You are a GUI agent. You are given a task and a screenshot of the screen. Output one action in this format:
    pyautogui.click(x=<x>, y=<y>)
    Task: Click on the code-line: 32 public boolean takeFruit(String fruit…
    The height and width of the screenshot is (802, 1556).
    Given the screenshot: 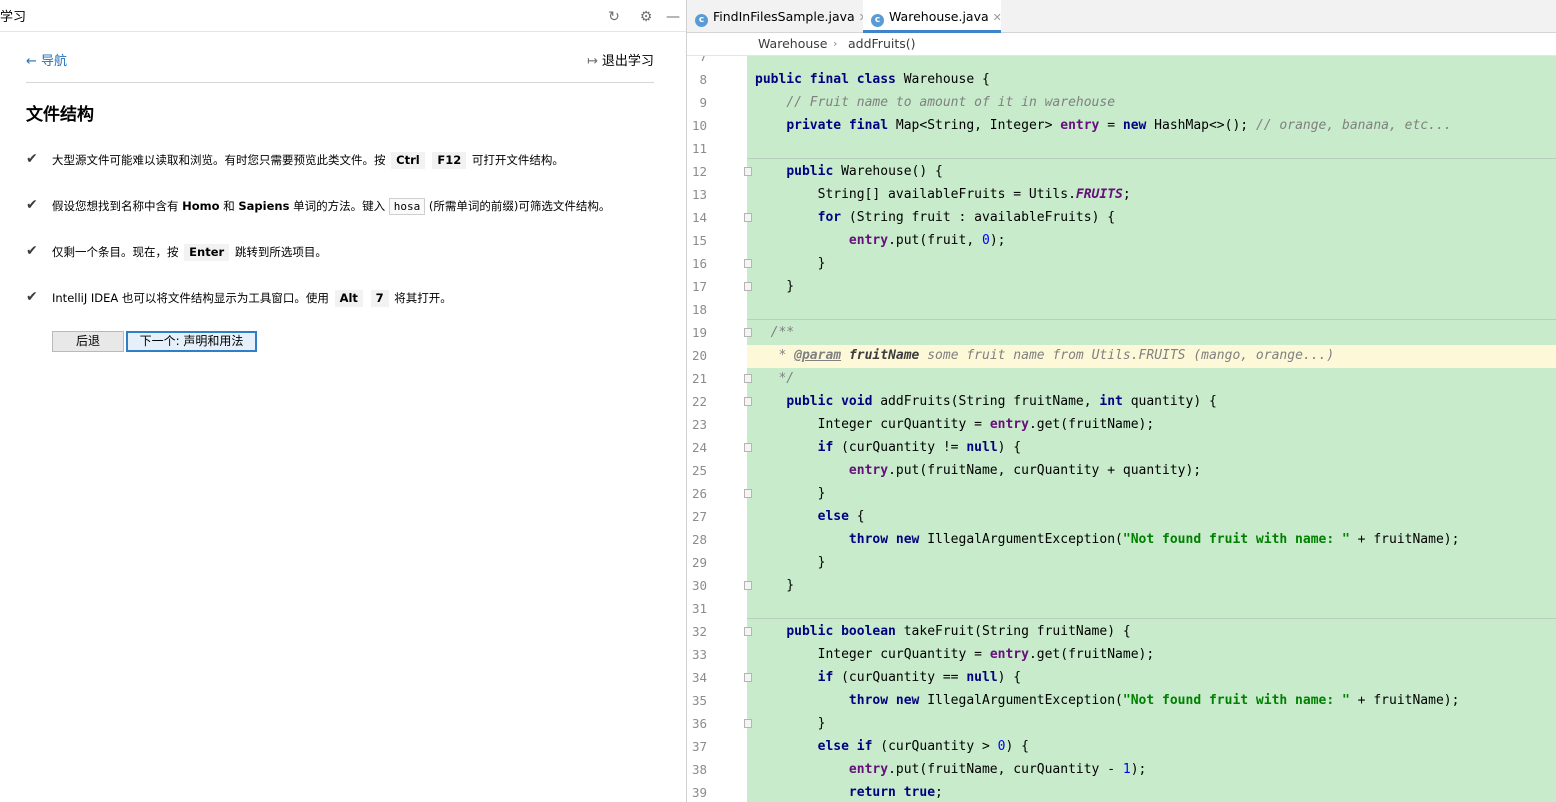 What is the action you would take?
    pyautogui.click(x=1121, y=631)
    